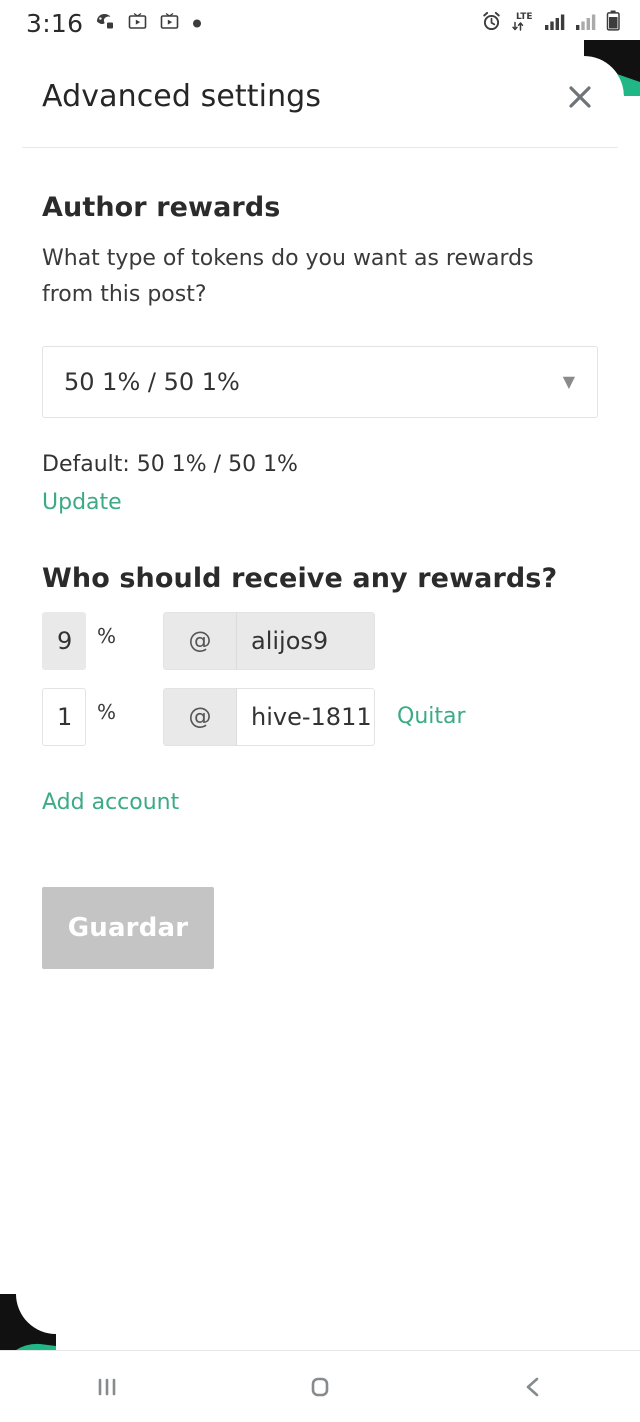 The image size is (640, 1422). What do you see at coordinates (161, 207) in the screenshot?
I see `author-rewards-heading: Author rewards` at bounding box center [161, 207].